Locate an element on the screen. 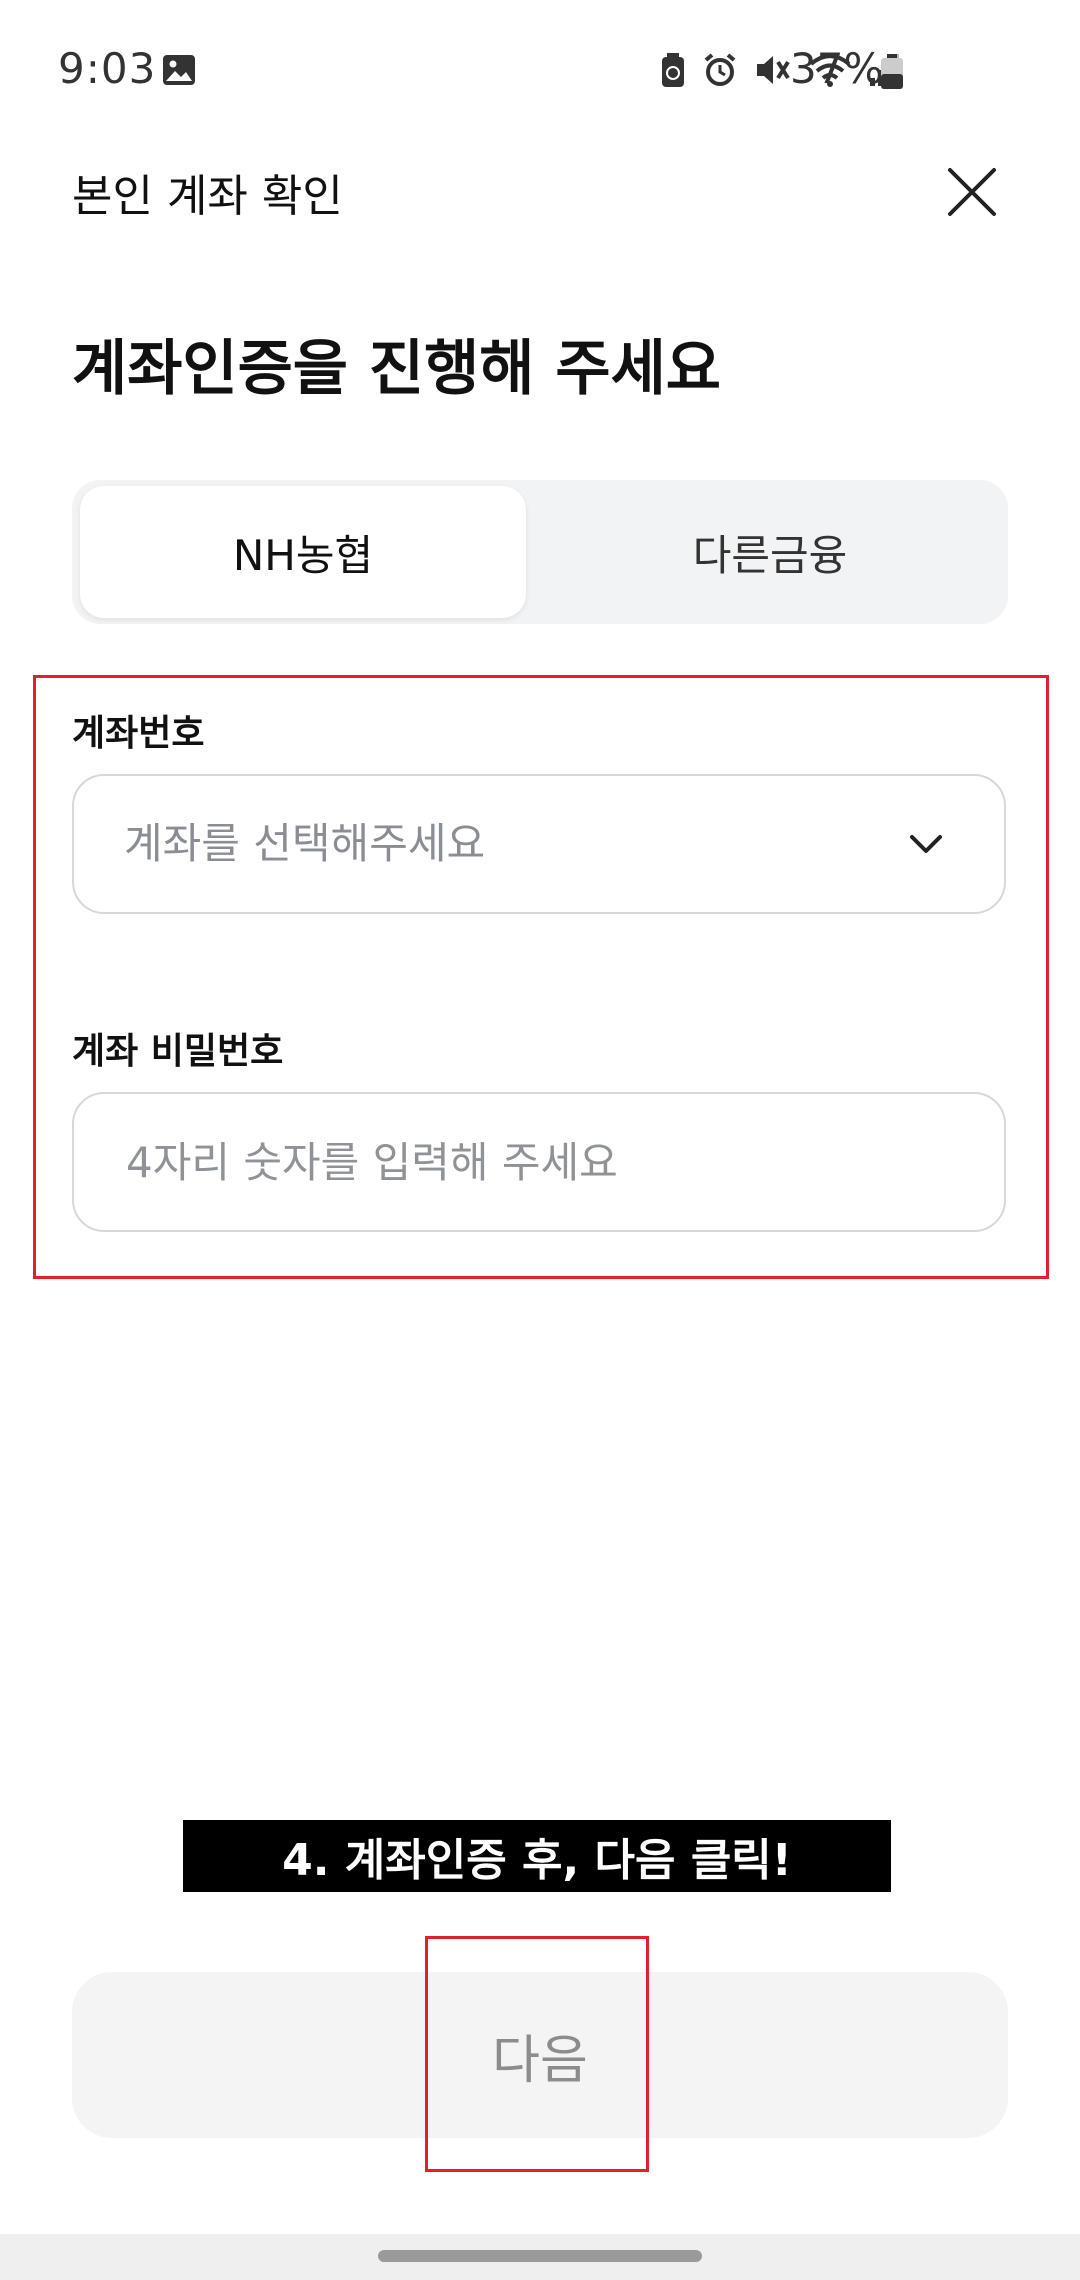  battery-icon is located at coordinates (892, 71).